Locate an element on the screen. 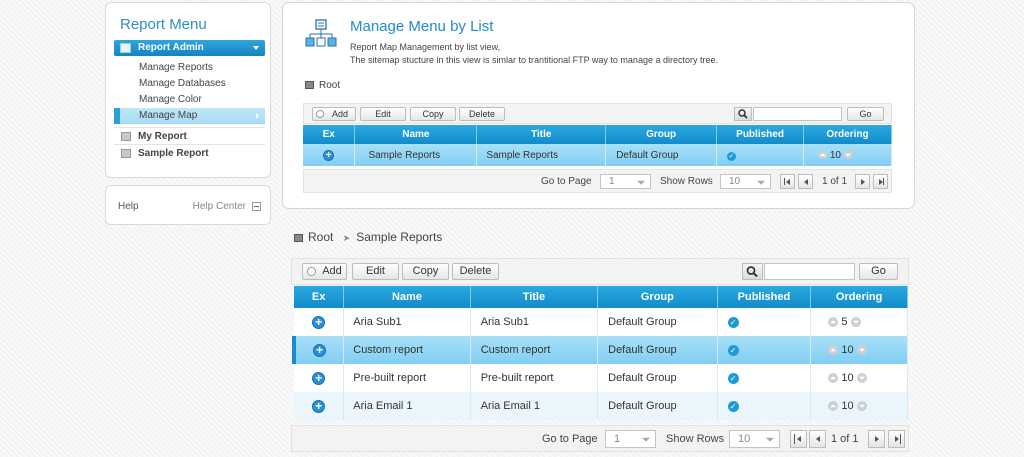 Image resolution: width=1024 pixels, height=457 pixels. plus-icon is located at coordinates (320, 114).